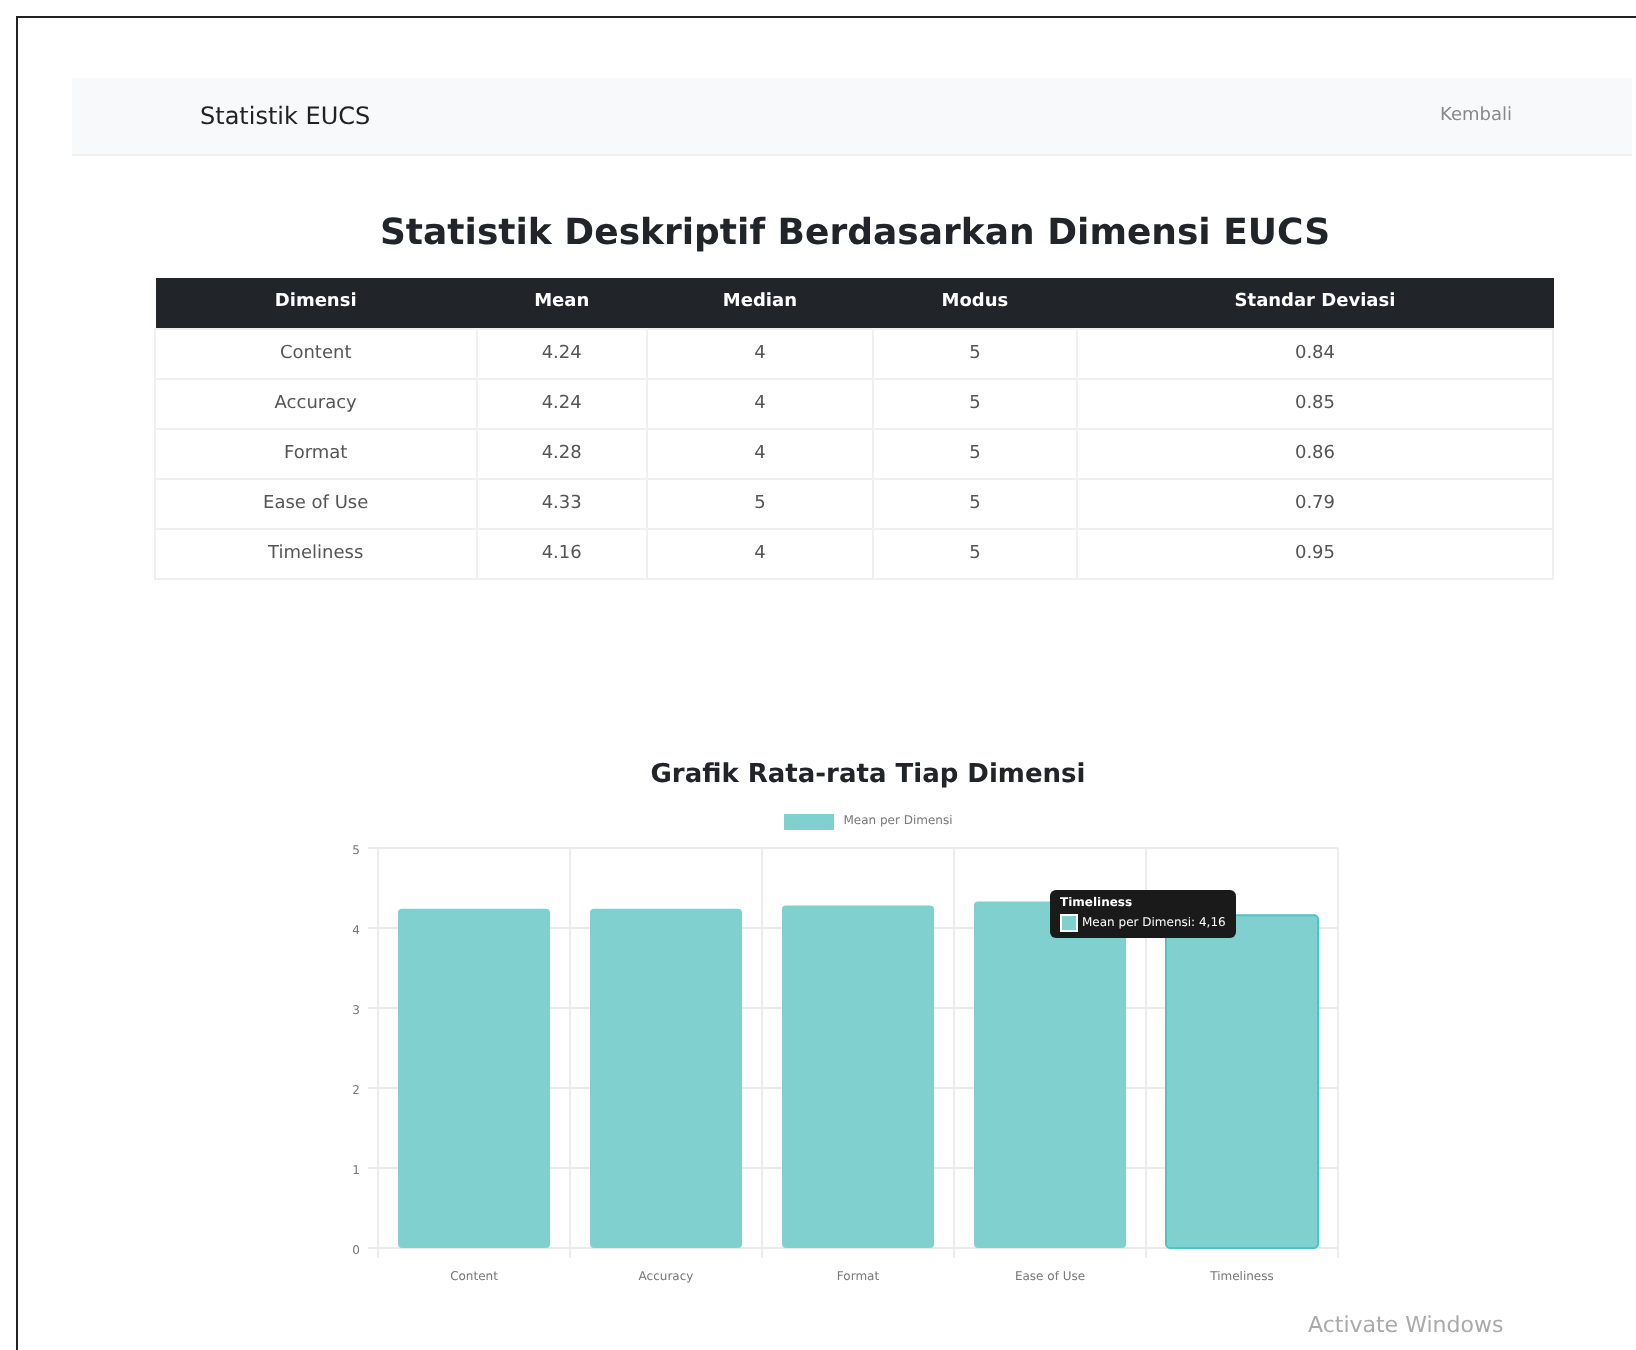  What do you see at coordinates (316, 503) in the screenshot?
I see `table-cell: Ease of Use` at bounding box center [316, 503].